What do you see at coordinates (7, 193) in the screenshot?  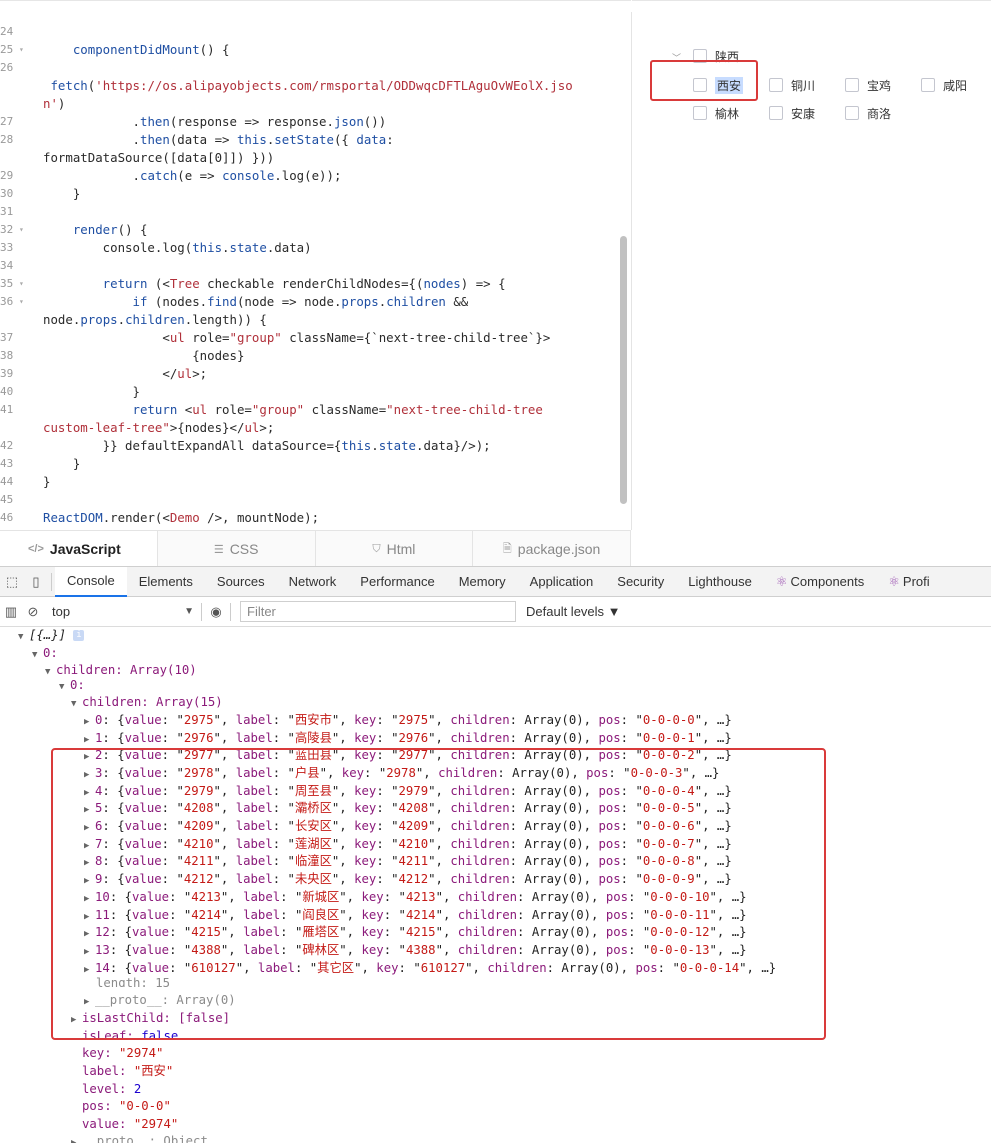 I see `line-number: 30` at bounding box center [7, 193].